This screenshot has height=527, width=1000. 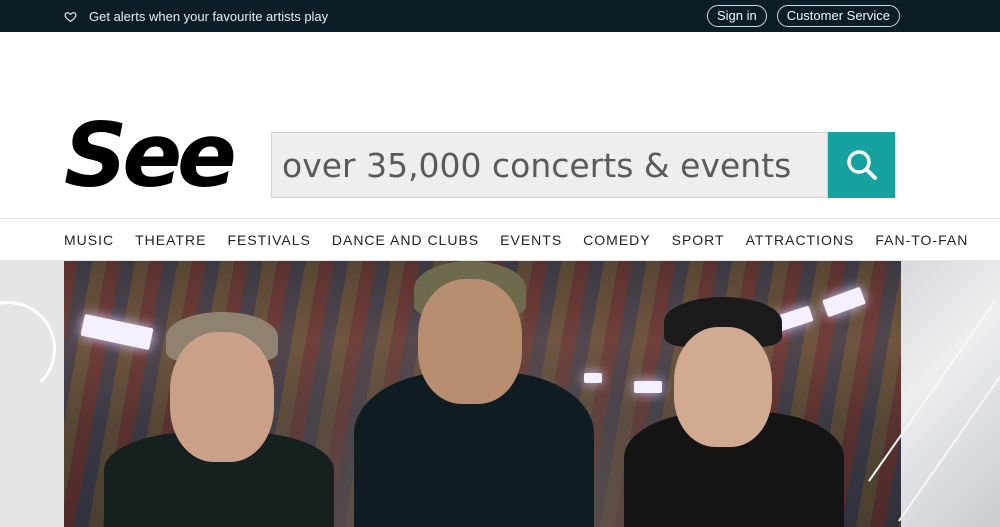 I want to click on account-buttons: Sign in Customer Service, so click(x=803, y=16).